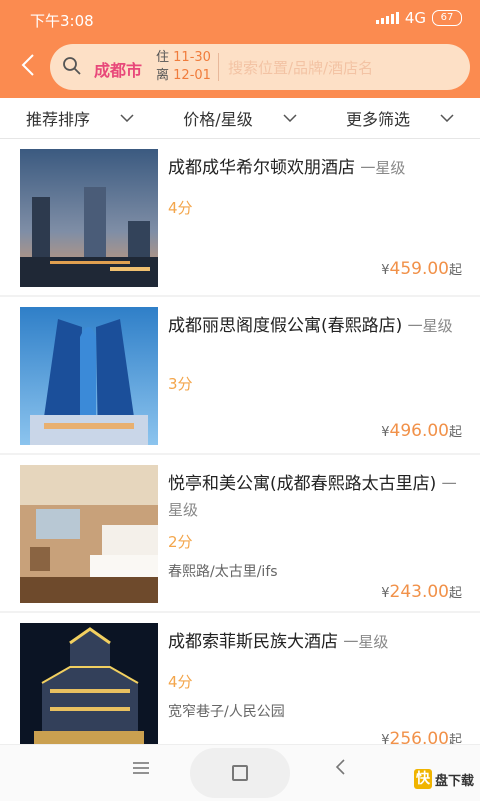  I want to click on search-divider, so click(218, 67).